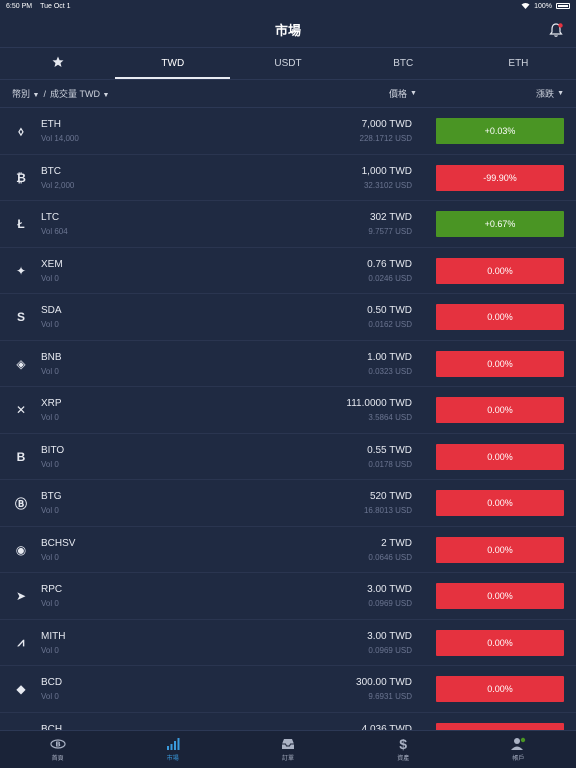 Image resolution: width=576 pixels, height=768 pixels. Describe the element at coordinates (288, 596) in the screenshot. I see `market-row: ➤ RPC Vol 0 3.00 TWD 0.0969 USD 0.00%` at that location.